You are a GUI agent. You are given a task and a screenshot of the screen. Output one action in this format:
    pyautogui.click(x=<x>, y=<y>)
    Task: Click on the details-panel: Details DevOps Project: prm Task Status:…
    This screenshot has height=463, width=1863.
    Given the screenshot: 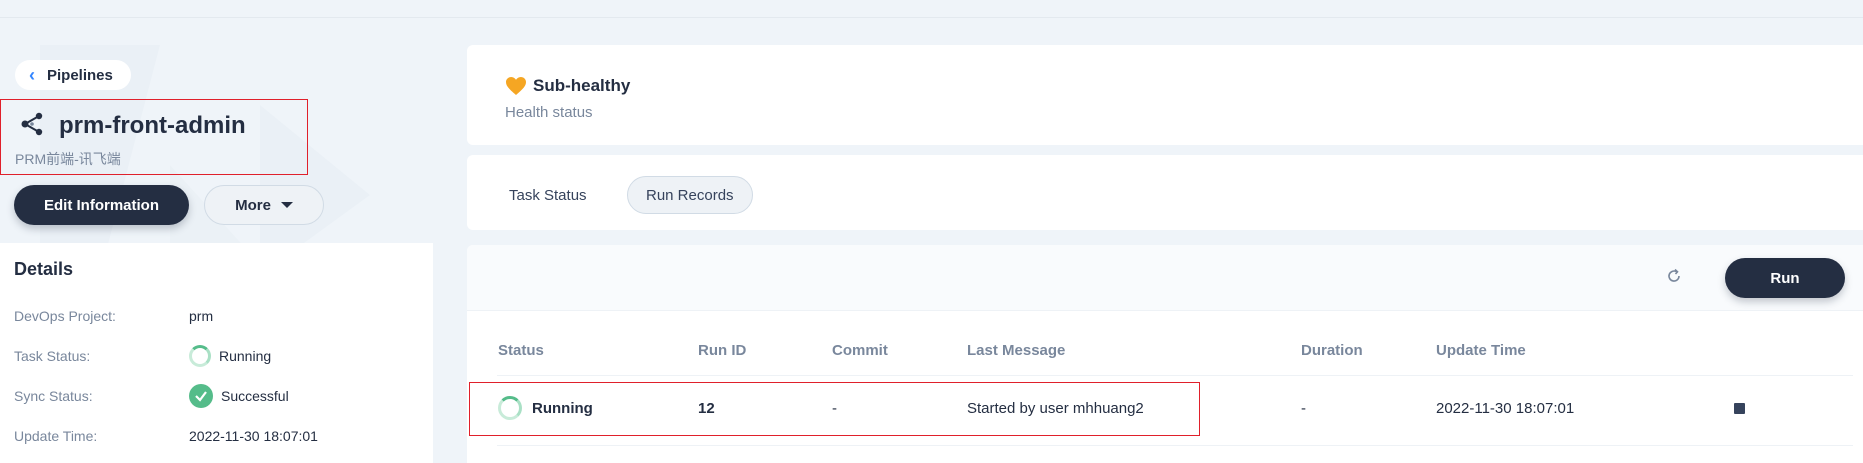 What is the action you would take?
    pyautogui.click(x=216, y=353)
    